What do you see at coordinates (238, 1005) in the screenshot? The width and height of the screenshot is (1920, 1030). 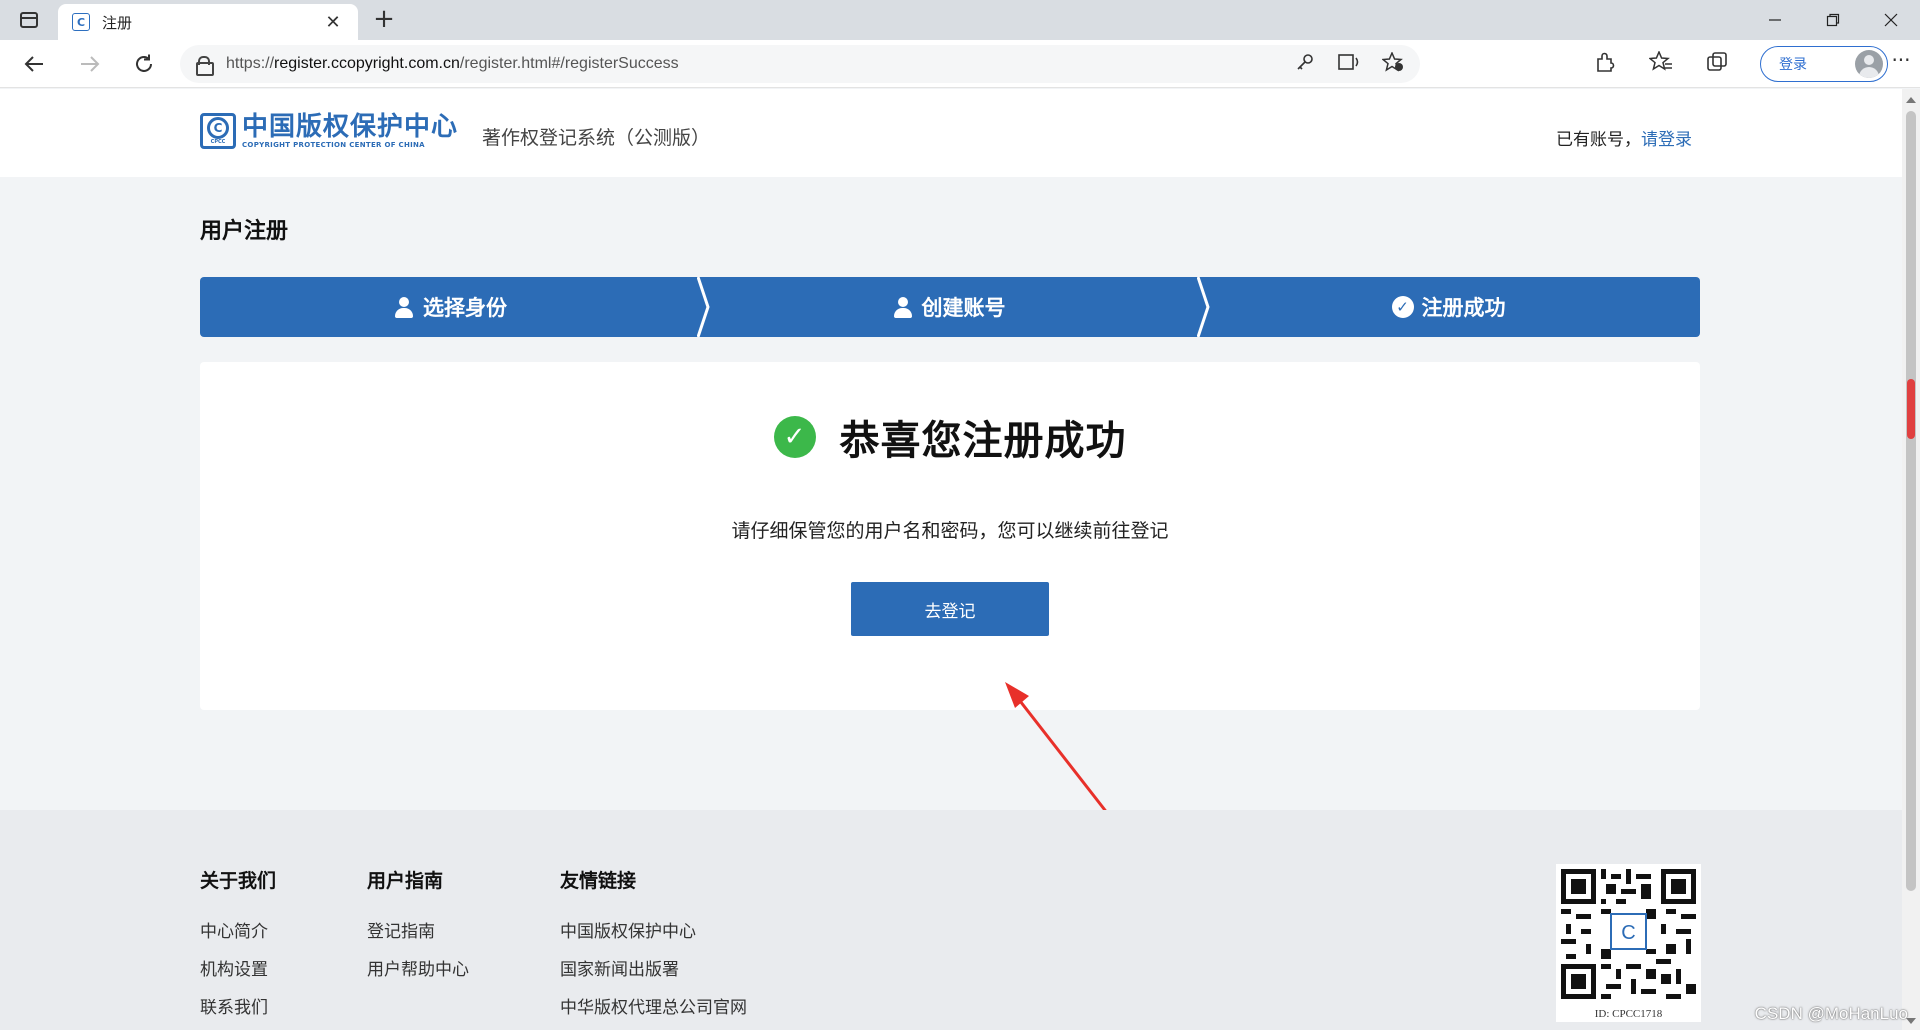 I see `footer-link: 联系我们` at bounding box center [238, 1005].